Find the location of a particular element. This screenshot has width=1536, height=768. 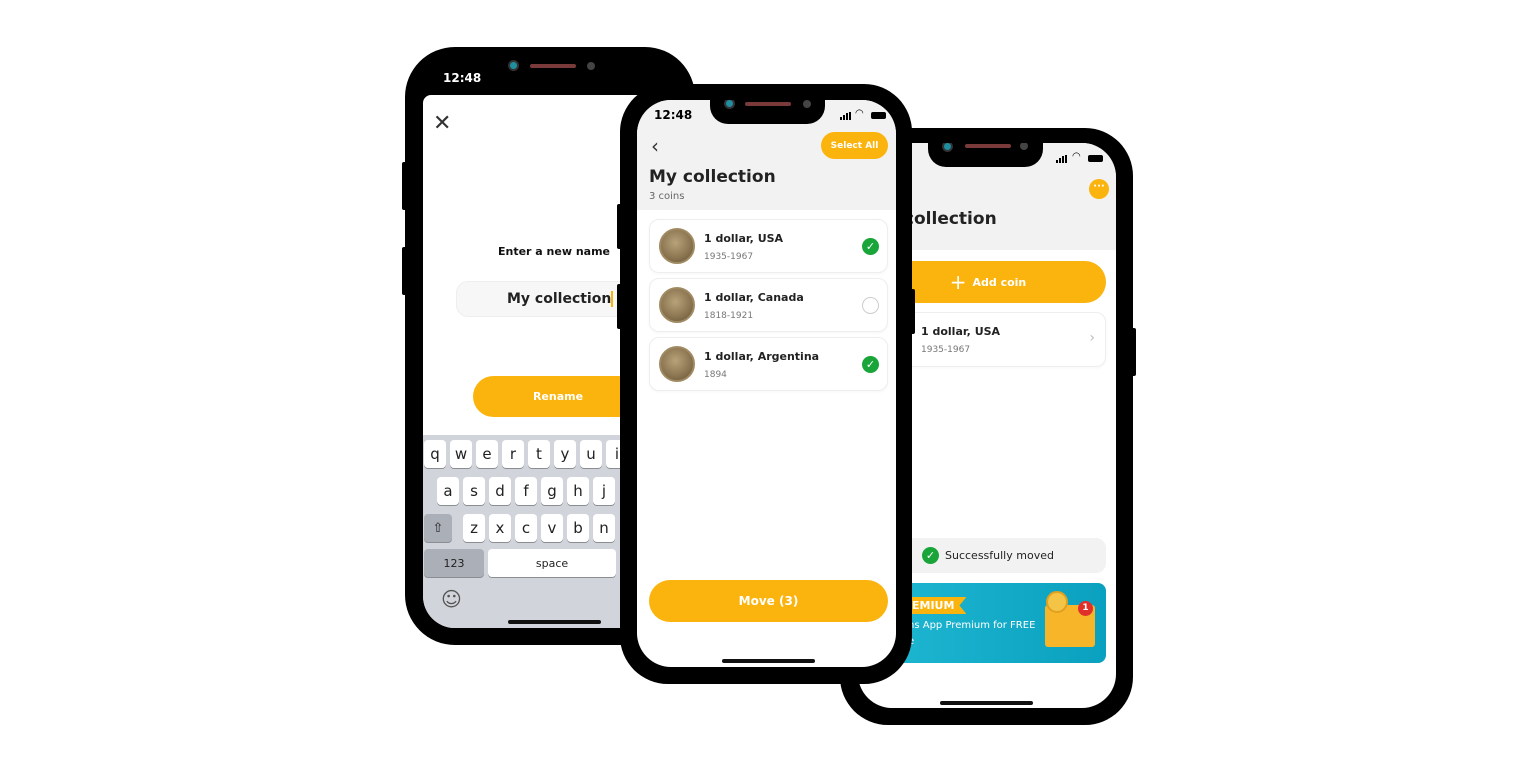

key-e: e is located at coordinates (487, 454).